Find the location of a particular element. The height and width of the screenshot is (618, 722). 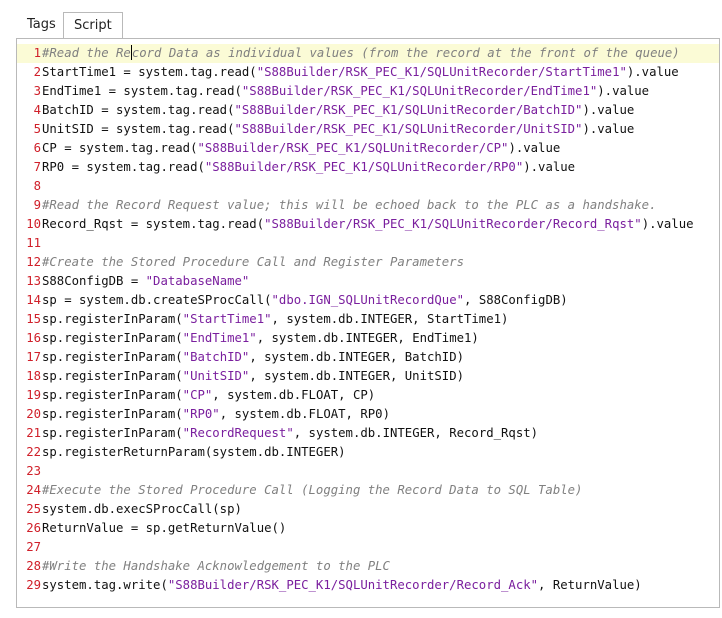

code-token: RP0 = system.tag.read( is located at coordinates (123, 167).